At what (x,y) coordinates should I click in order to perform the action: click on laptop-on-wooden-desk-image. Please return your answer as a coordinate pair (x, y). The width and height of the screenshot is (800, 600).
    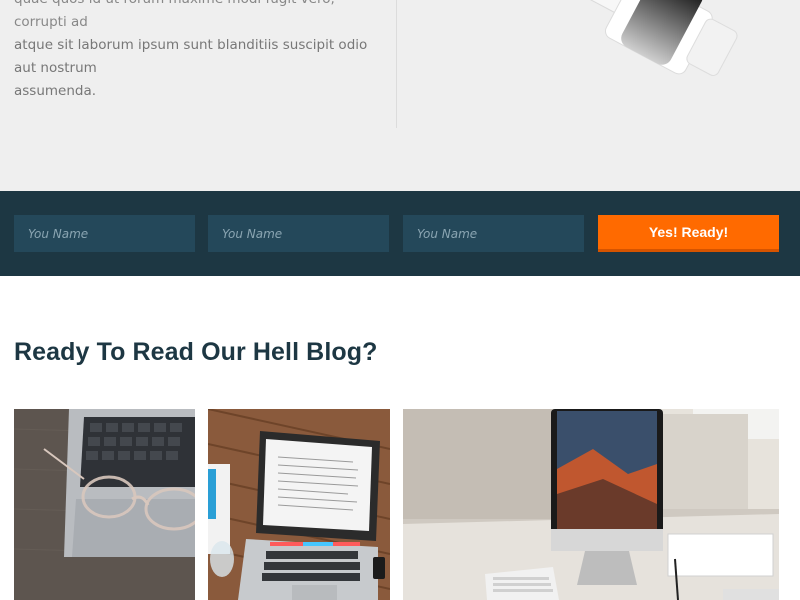
    Looking at the image, I should click on (299, 504).